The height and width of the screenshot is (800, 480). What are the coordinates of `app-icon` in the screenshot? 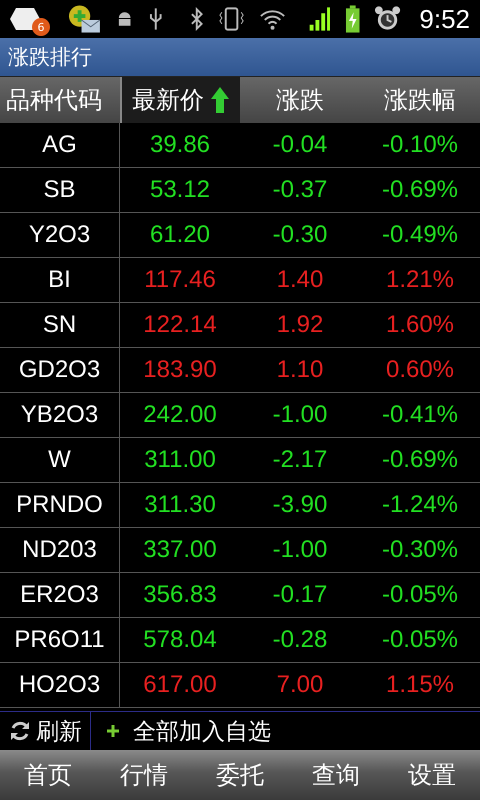 It's located at (25, 19).